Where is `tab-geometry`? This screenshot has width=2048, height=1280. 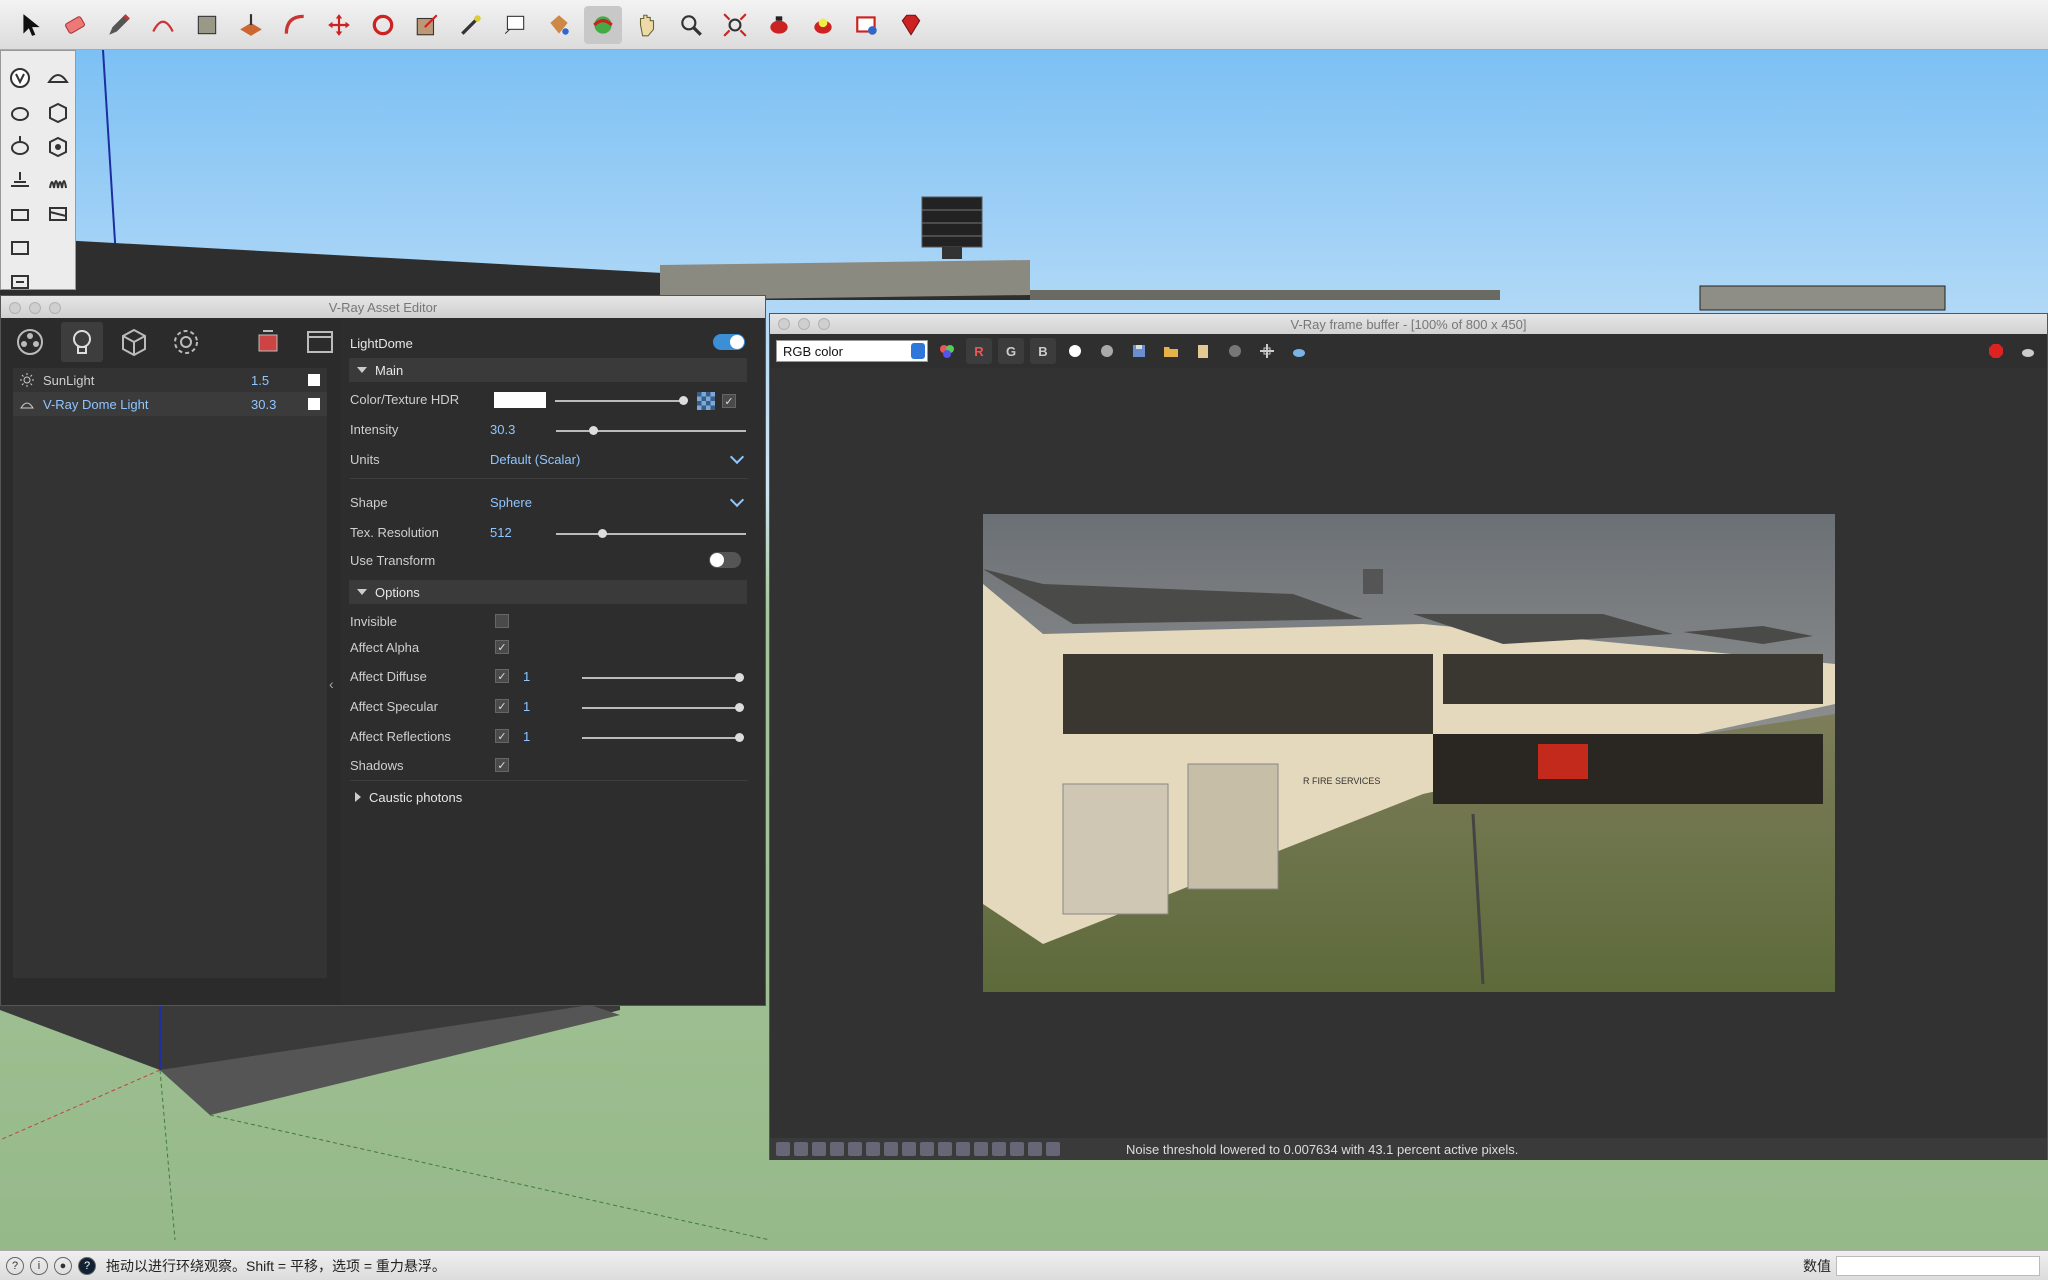
tab-geometry is located at coordinates (134, 342).